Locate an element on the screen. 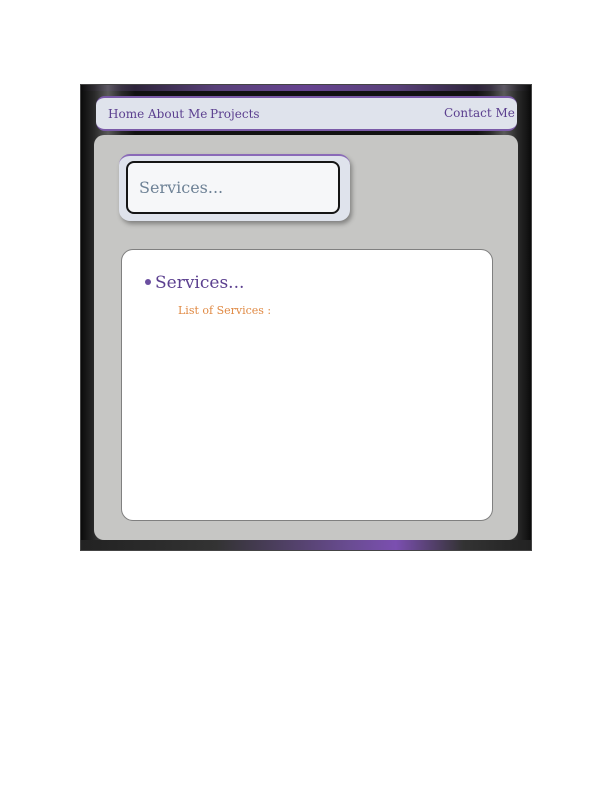 Image resolution: width=612 pixels, height=792 pixels. top-glow-strip is located at coordinates (306, 88).